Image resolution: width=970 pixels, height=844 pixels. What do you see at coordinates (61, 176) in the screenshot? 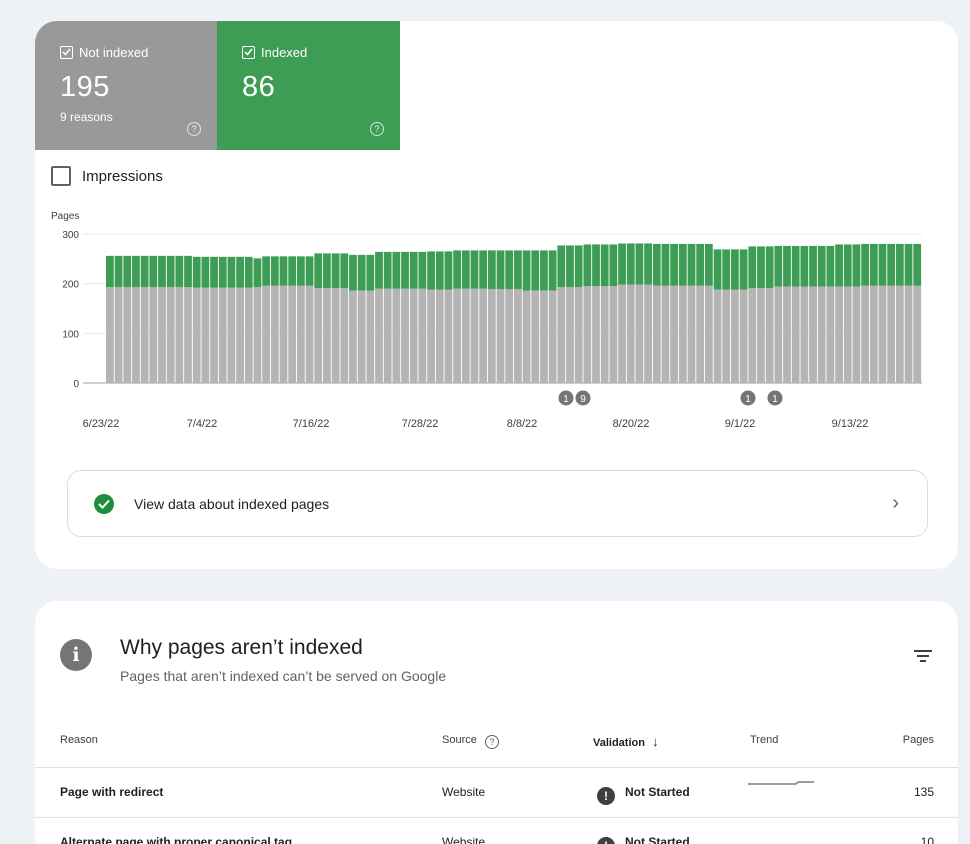
I see `impressions-checkbox` at bounding box center [61, 176].